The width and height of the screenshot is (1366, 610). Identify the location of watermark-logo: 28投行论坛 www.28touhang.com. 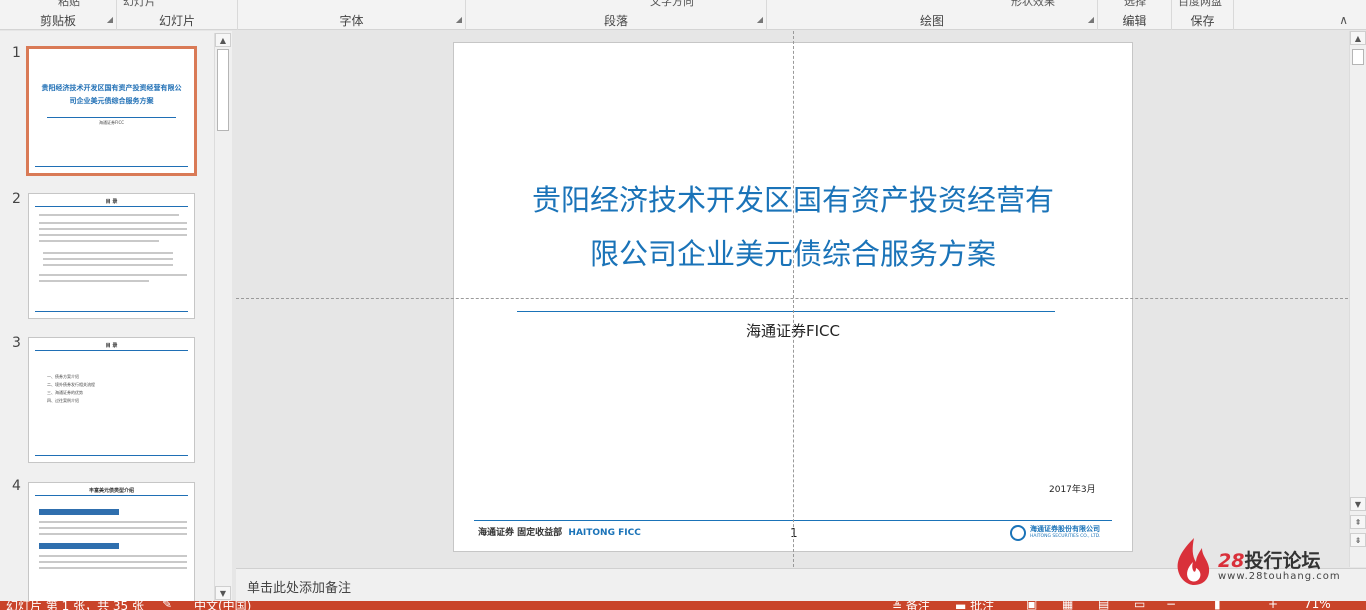
(1257, 561).